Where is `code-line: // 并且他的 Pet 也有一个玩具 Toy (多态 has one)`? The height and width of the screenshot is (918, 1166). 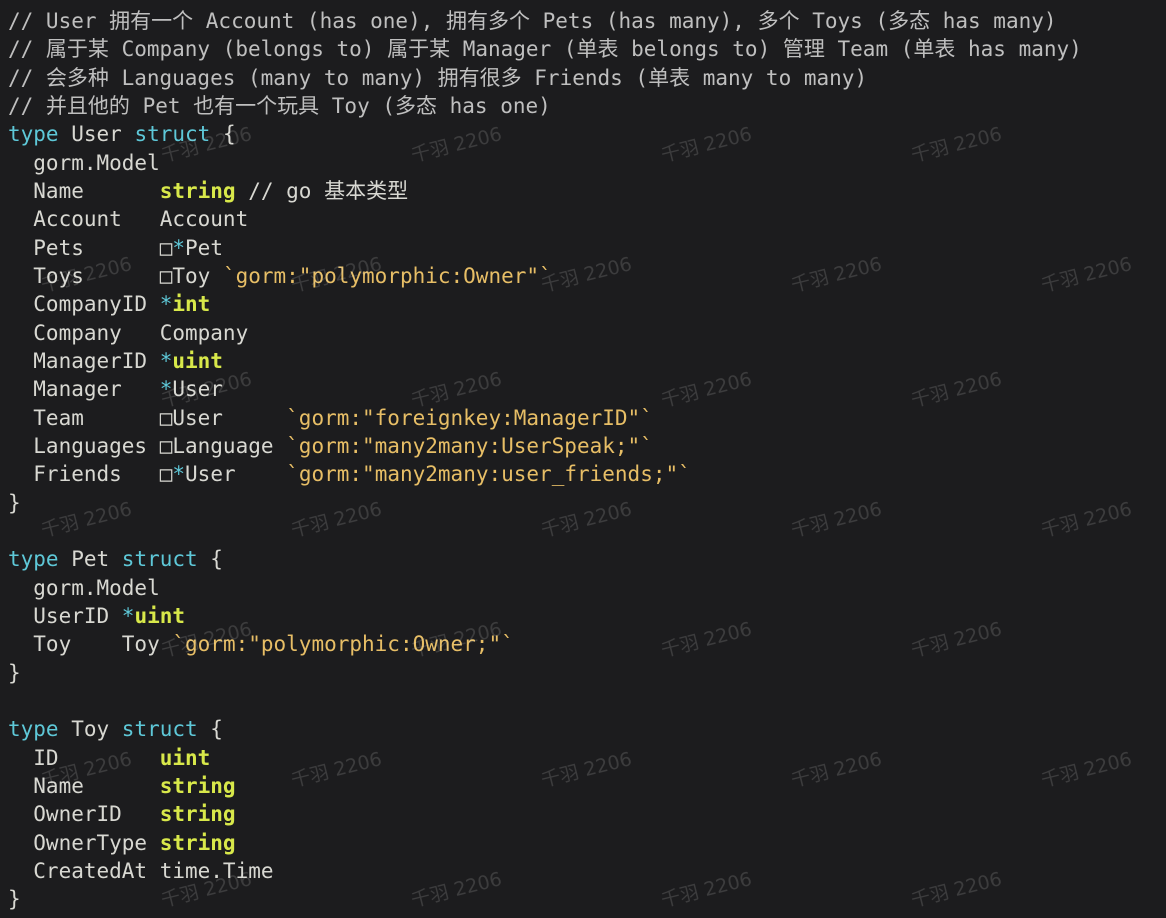 code-line: // 并且他的 Pet 也有一个玩具 Toy (多态 has one) is located at coordinates (545, 106).